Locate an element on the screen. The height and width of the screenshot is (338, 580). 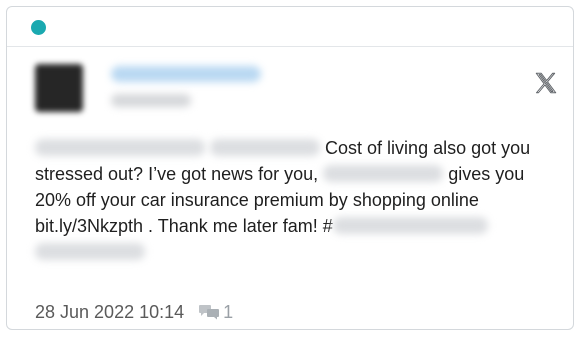
author-name-redacted is located at coordinates (186, 74).